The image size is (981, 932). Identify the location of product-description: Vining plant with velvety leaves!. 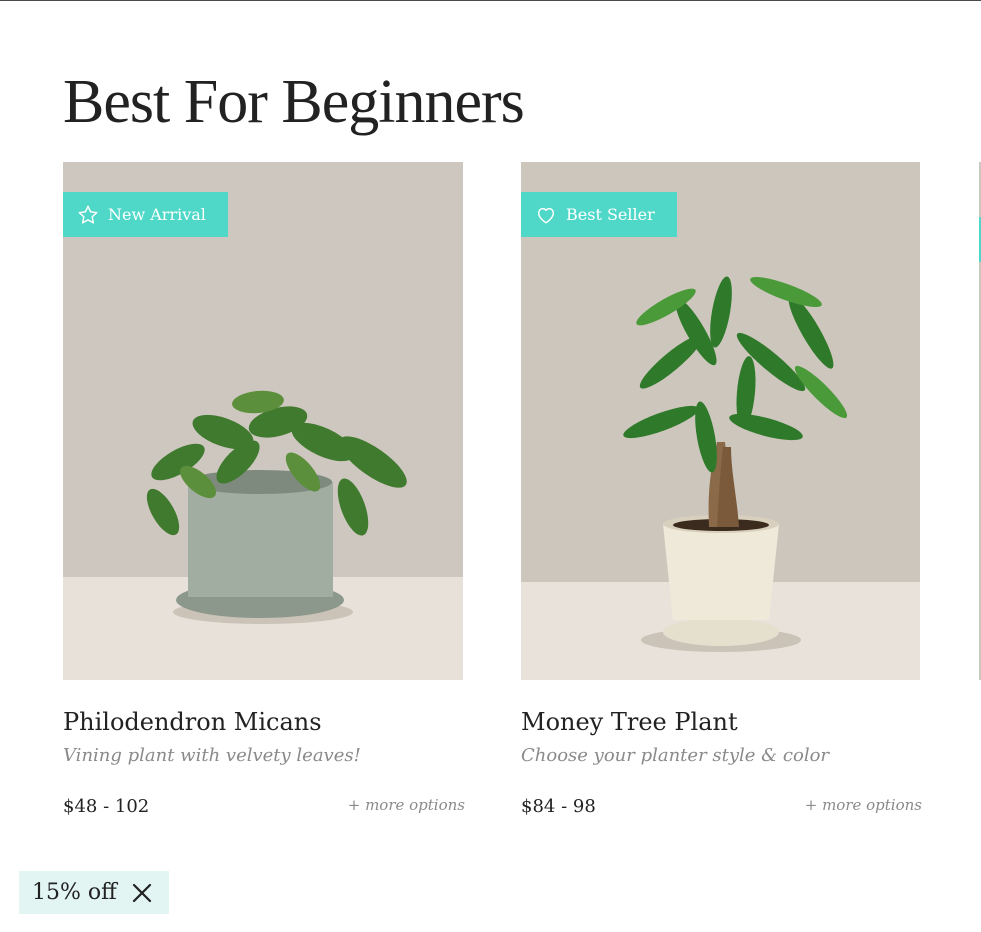
(212, 755).